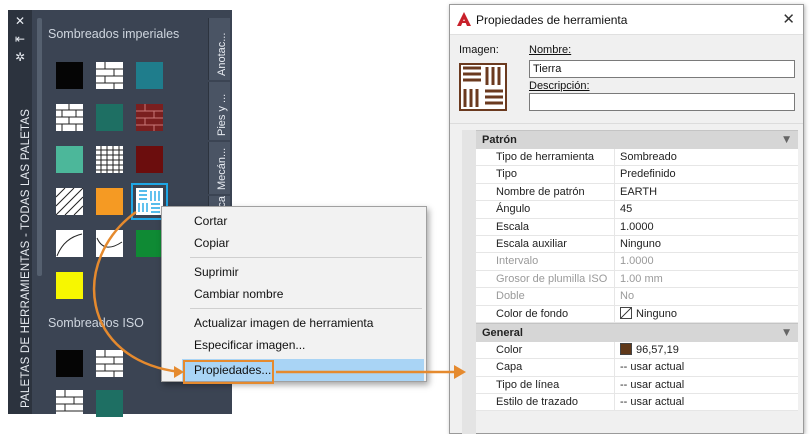 Image resolution: width=810 pixels, height=434 pixels. Describe the element at coordinates (510, 296) in the screenshot. I see `property-key: Doble` at that location.